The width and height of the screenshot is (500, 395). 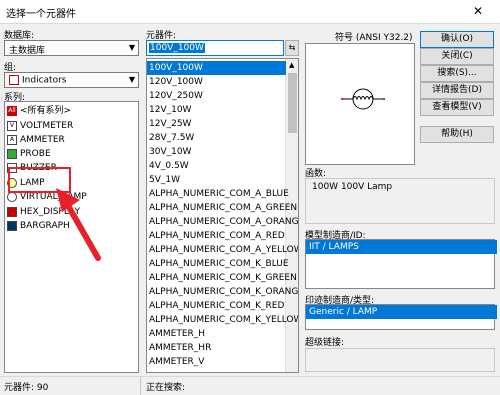 What do you see at coordinates (352, 187) in the screenshot?
I see `function-value: 100W 100V Lamp` at bounding box center [352, 187].